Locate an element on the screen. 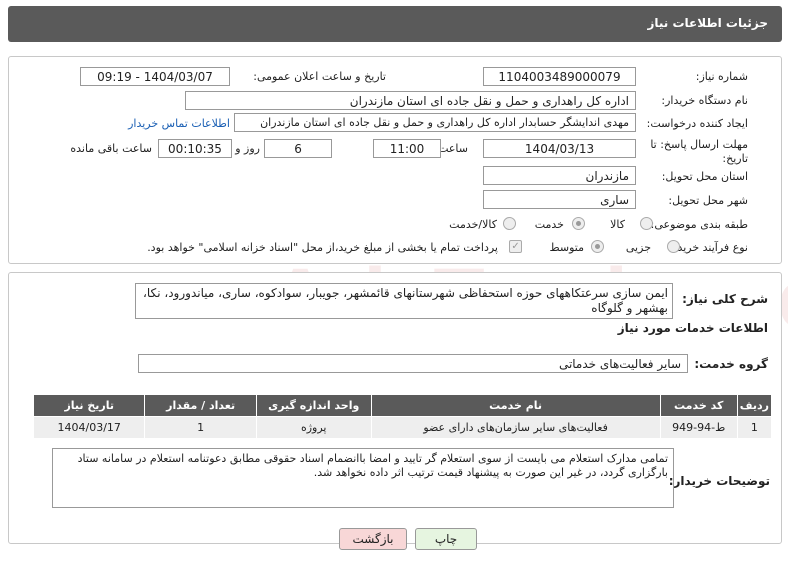  cell-quantity: 1 is located at coordinates (200, 427).